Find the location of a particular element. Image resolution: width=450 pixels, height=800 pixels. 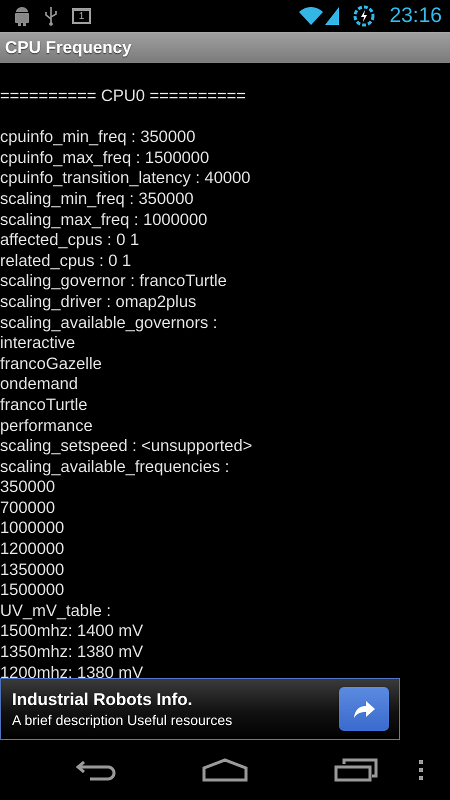

info-line: 700000 is located at coordinates (28, 508).